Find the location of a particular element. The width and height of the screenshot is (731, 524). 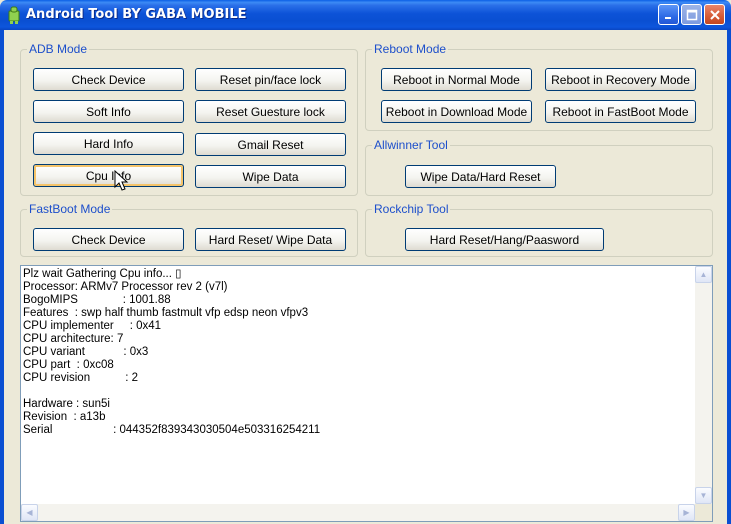

vertical-scrollbar: ▲ ▼ is located at coordinates (703, 385).